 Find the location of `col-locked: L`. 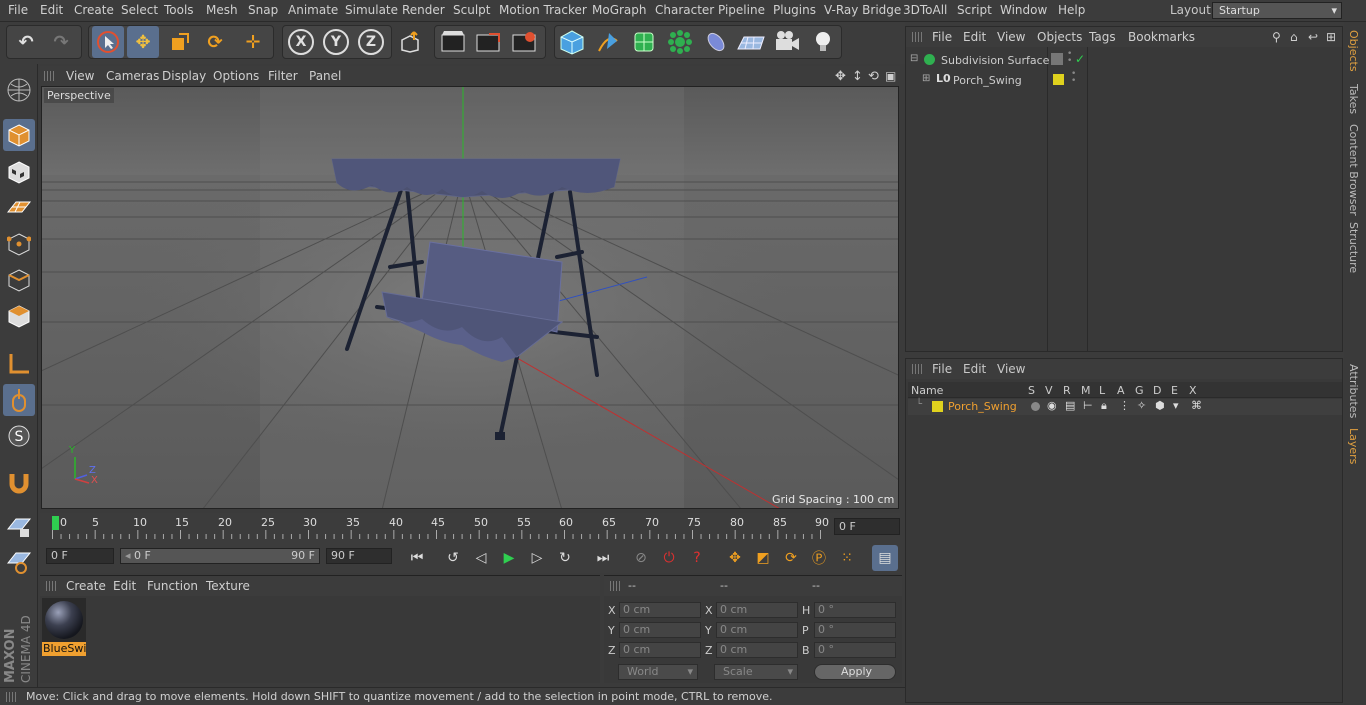

col-locked: L is located at coordinates (1102, 390).